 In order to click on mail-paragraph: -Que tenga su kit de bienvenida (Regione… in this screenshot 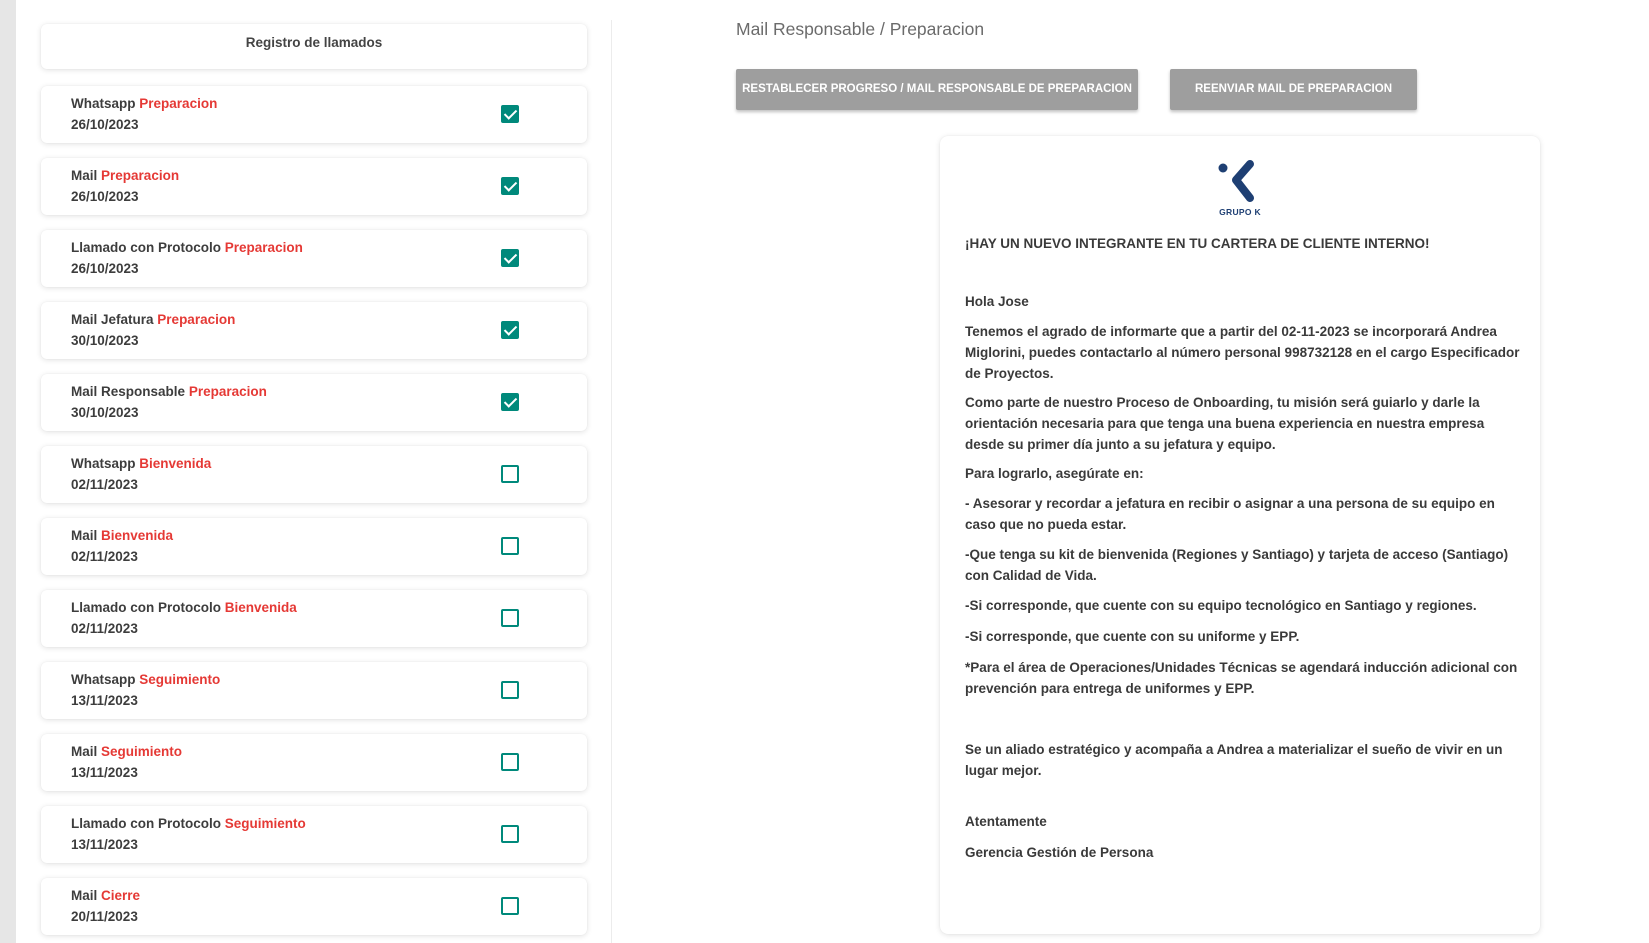, I will do `click(1237, 565)`.